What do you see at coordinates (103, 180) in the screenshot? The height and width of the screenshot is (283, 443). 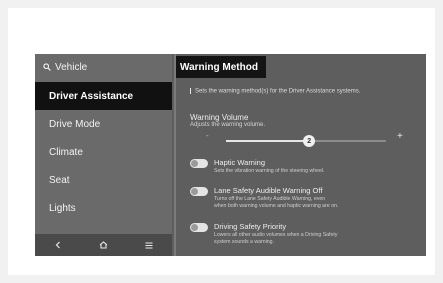 I see `sidebar-item-seat: Seat` at bounding box center [103, 180].